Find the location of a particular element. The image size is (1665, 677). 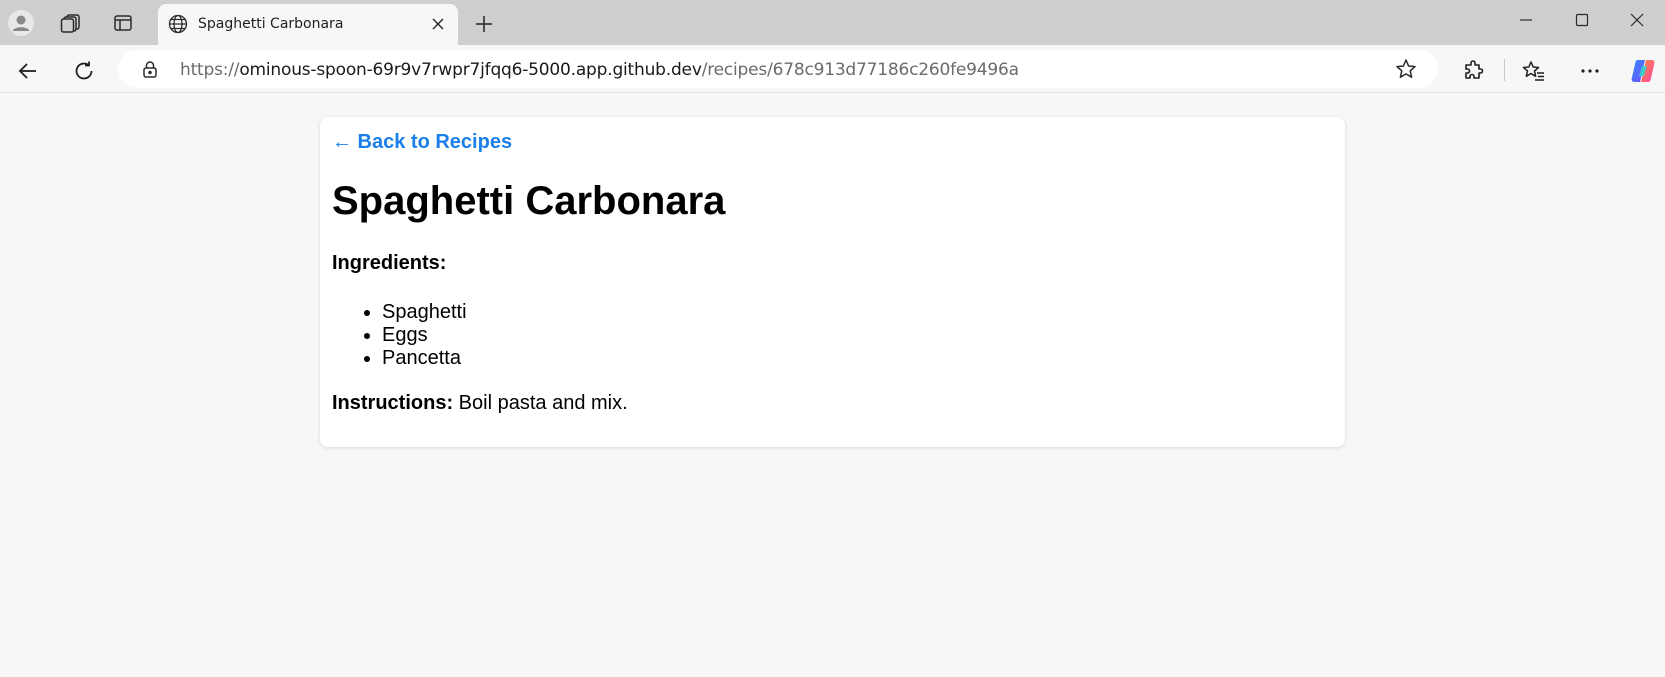

lock-icon is located at coordinates (150, 69).